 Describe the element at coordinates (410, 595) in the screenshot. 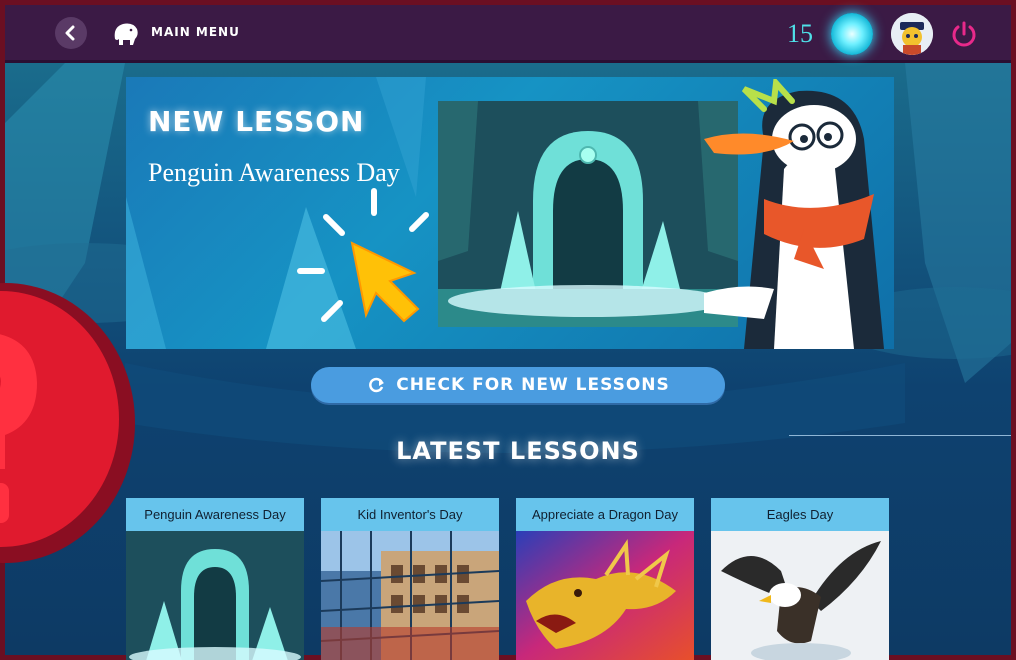

I see `building-thumbnail` at that location.